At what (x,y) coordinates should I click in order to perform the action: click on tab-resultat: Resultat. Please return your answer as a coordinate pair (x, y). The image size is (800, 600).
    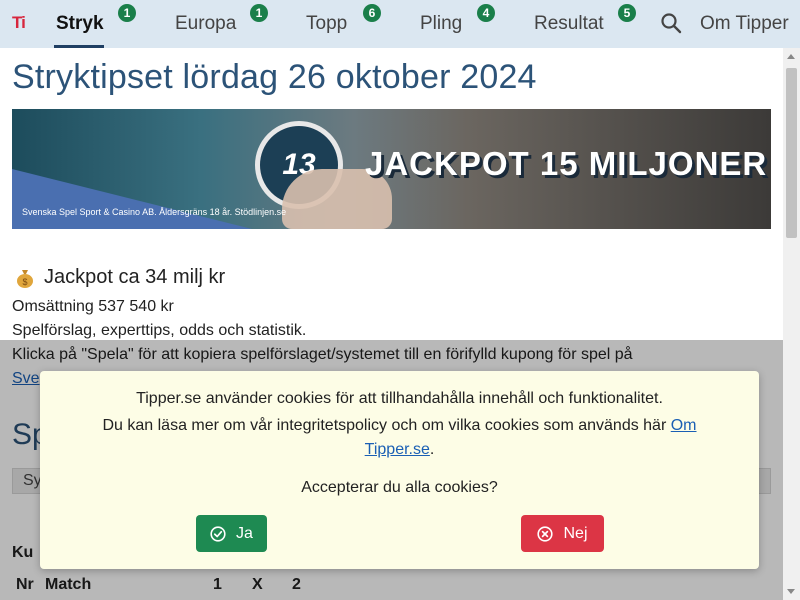
    Looking at the image, I should click on (569, 24).